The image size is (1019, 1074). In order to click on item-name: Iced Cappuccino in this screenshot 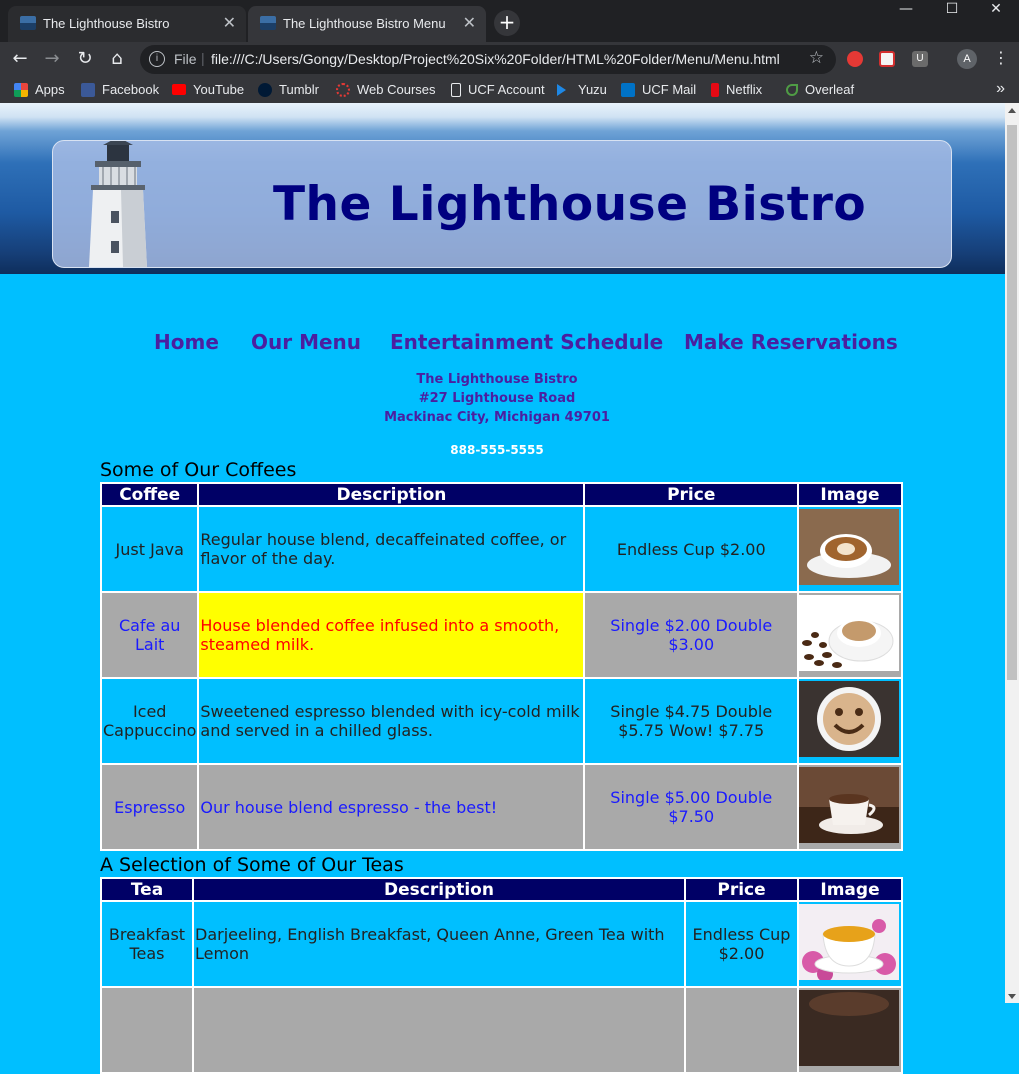, I will do `click(150, 721)`.